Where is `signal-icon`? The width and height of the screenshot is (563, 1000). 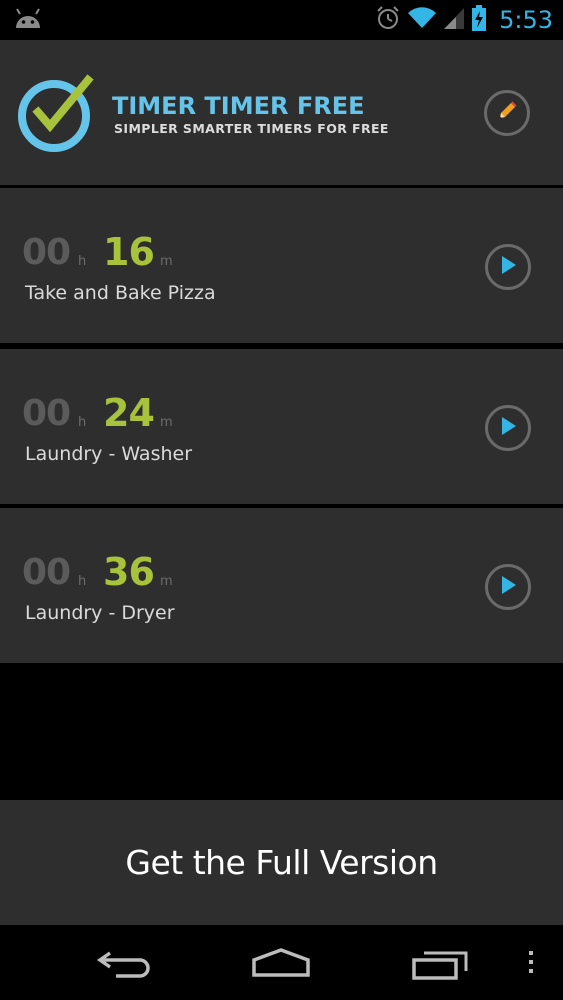 signal-icon is located at coordinates (454, 20).